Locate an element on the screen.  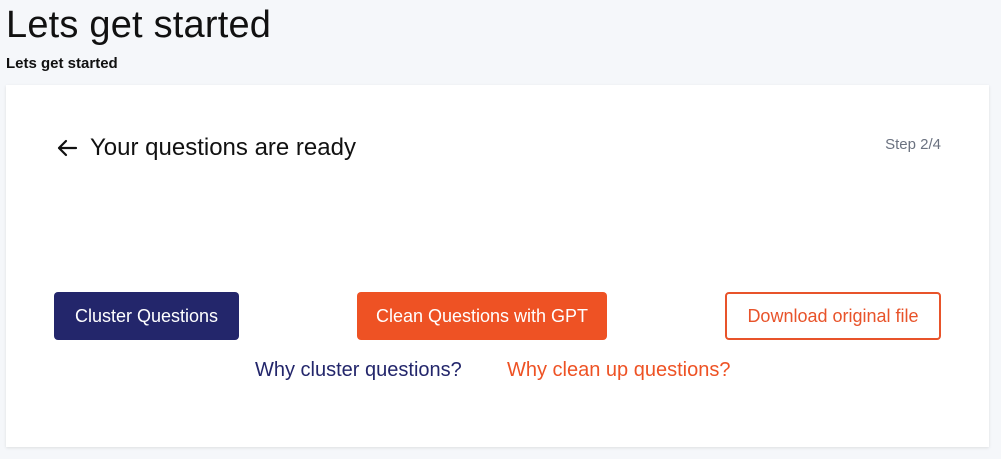
cluster-questions-button: Cluster Questions is located at coordinates (146, 316).